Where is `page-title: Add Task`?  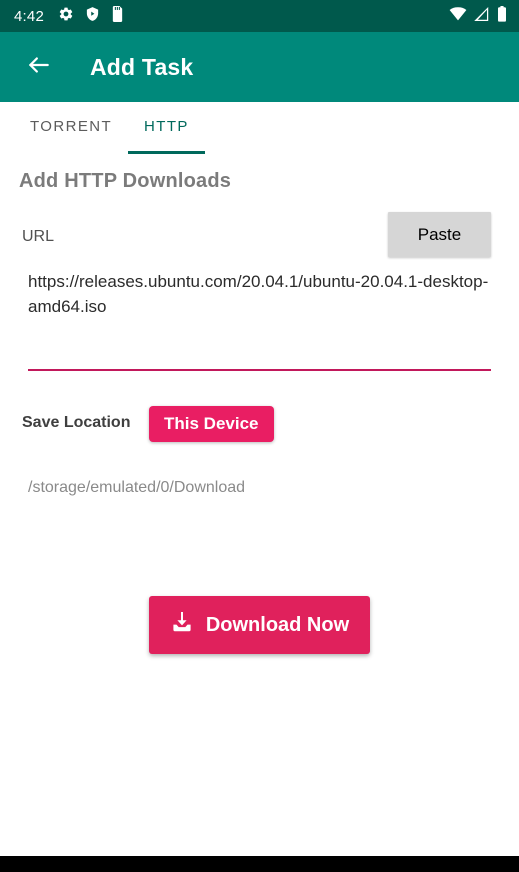
page-title: Add Task is located at coordinates (142, 66).